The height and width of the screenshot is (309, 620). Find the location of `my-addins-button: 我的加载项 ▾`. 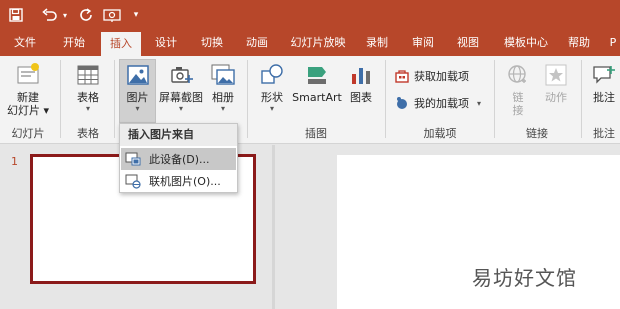

my-addins-button: 我的加载项 ▾ is located at coordinates (437, 103).